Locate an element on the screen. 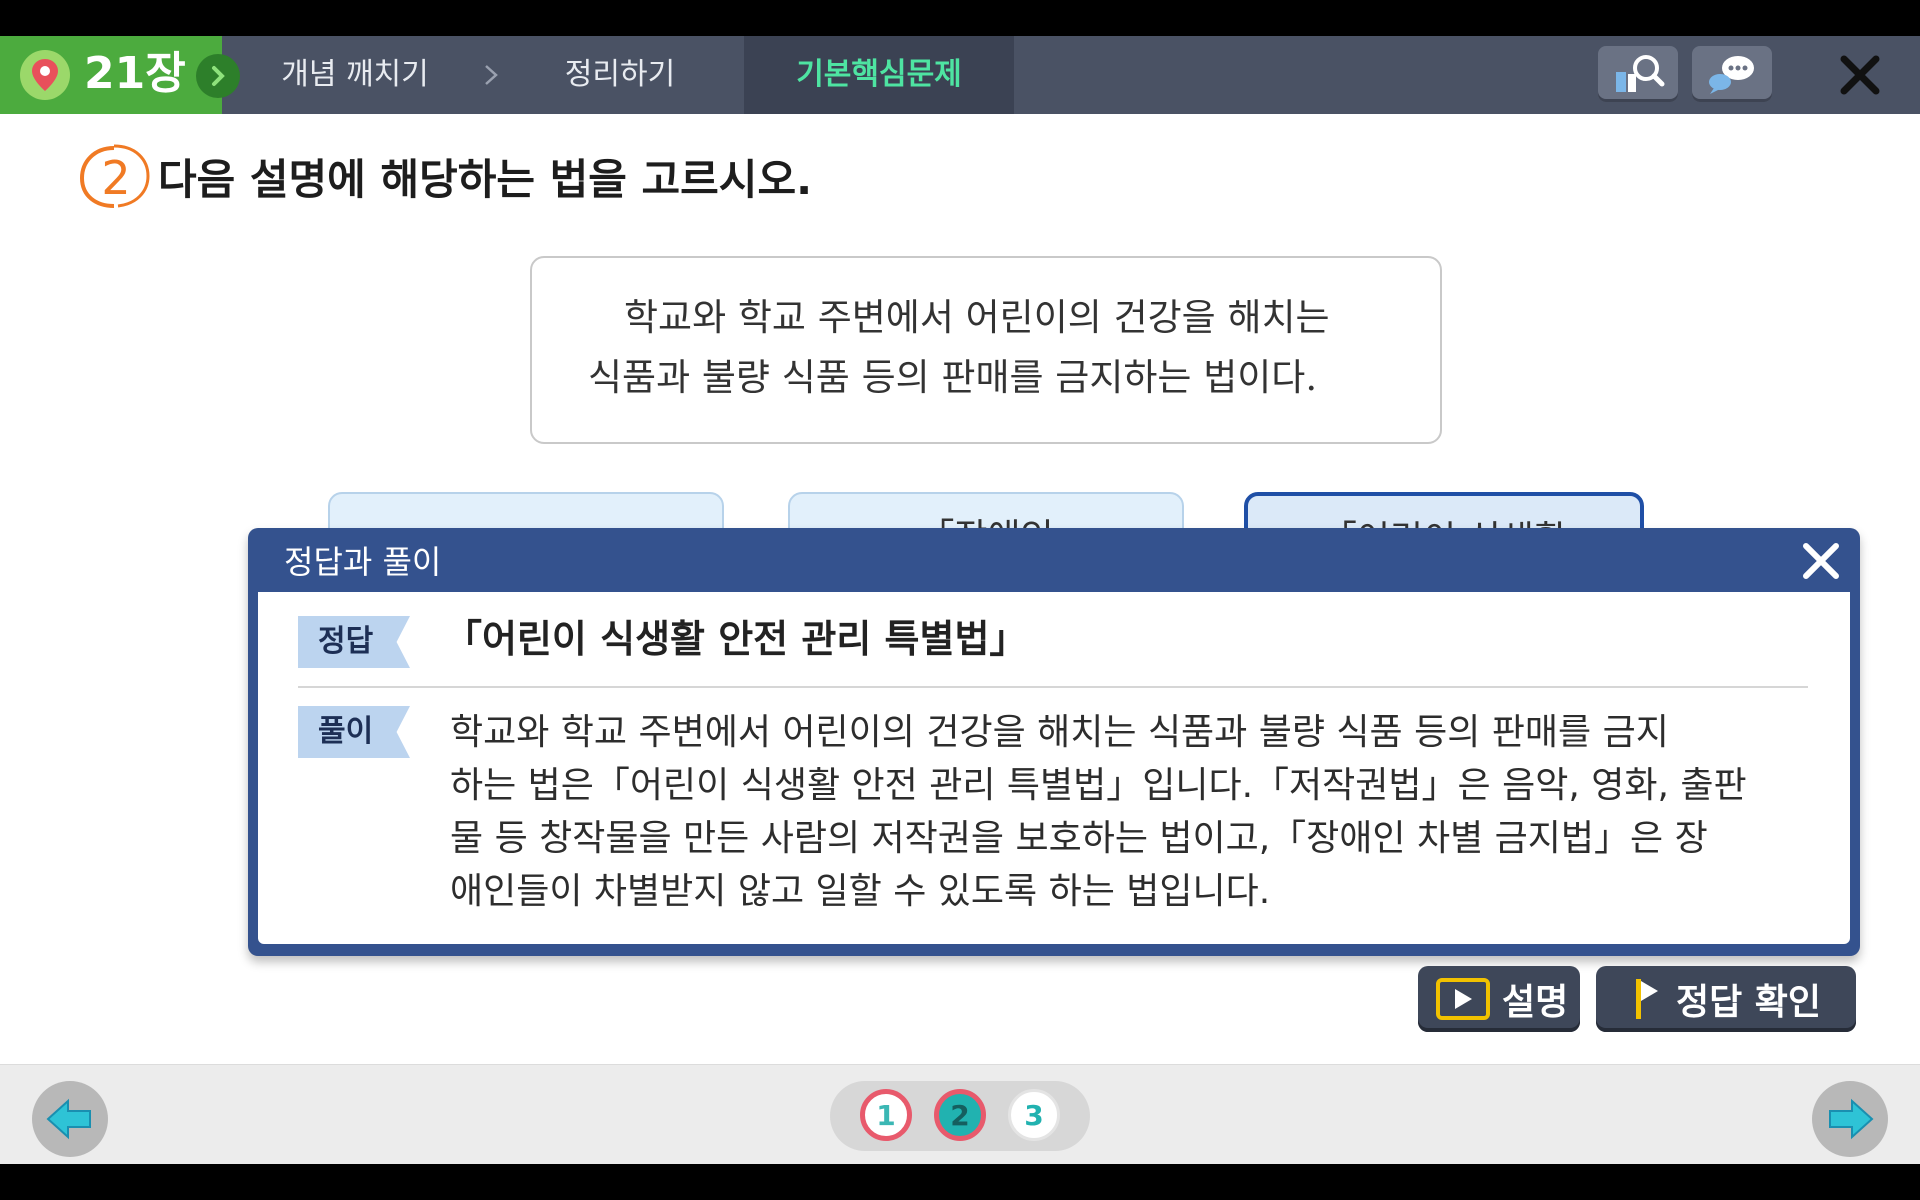 The image size is (1920, 1200). arrow-right-icon is located at coordinates (1851, 1119).